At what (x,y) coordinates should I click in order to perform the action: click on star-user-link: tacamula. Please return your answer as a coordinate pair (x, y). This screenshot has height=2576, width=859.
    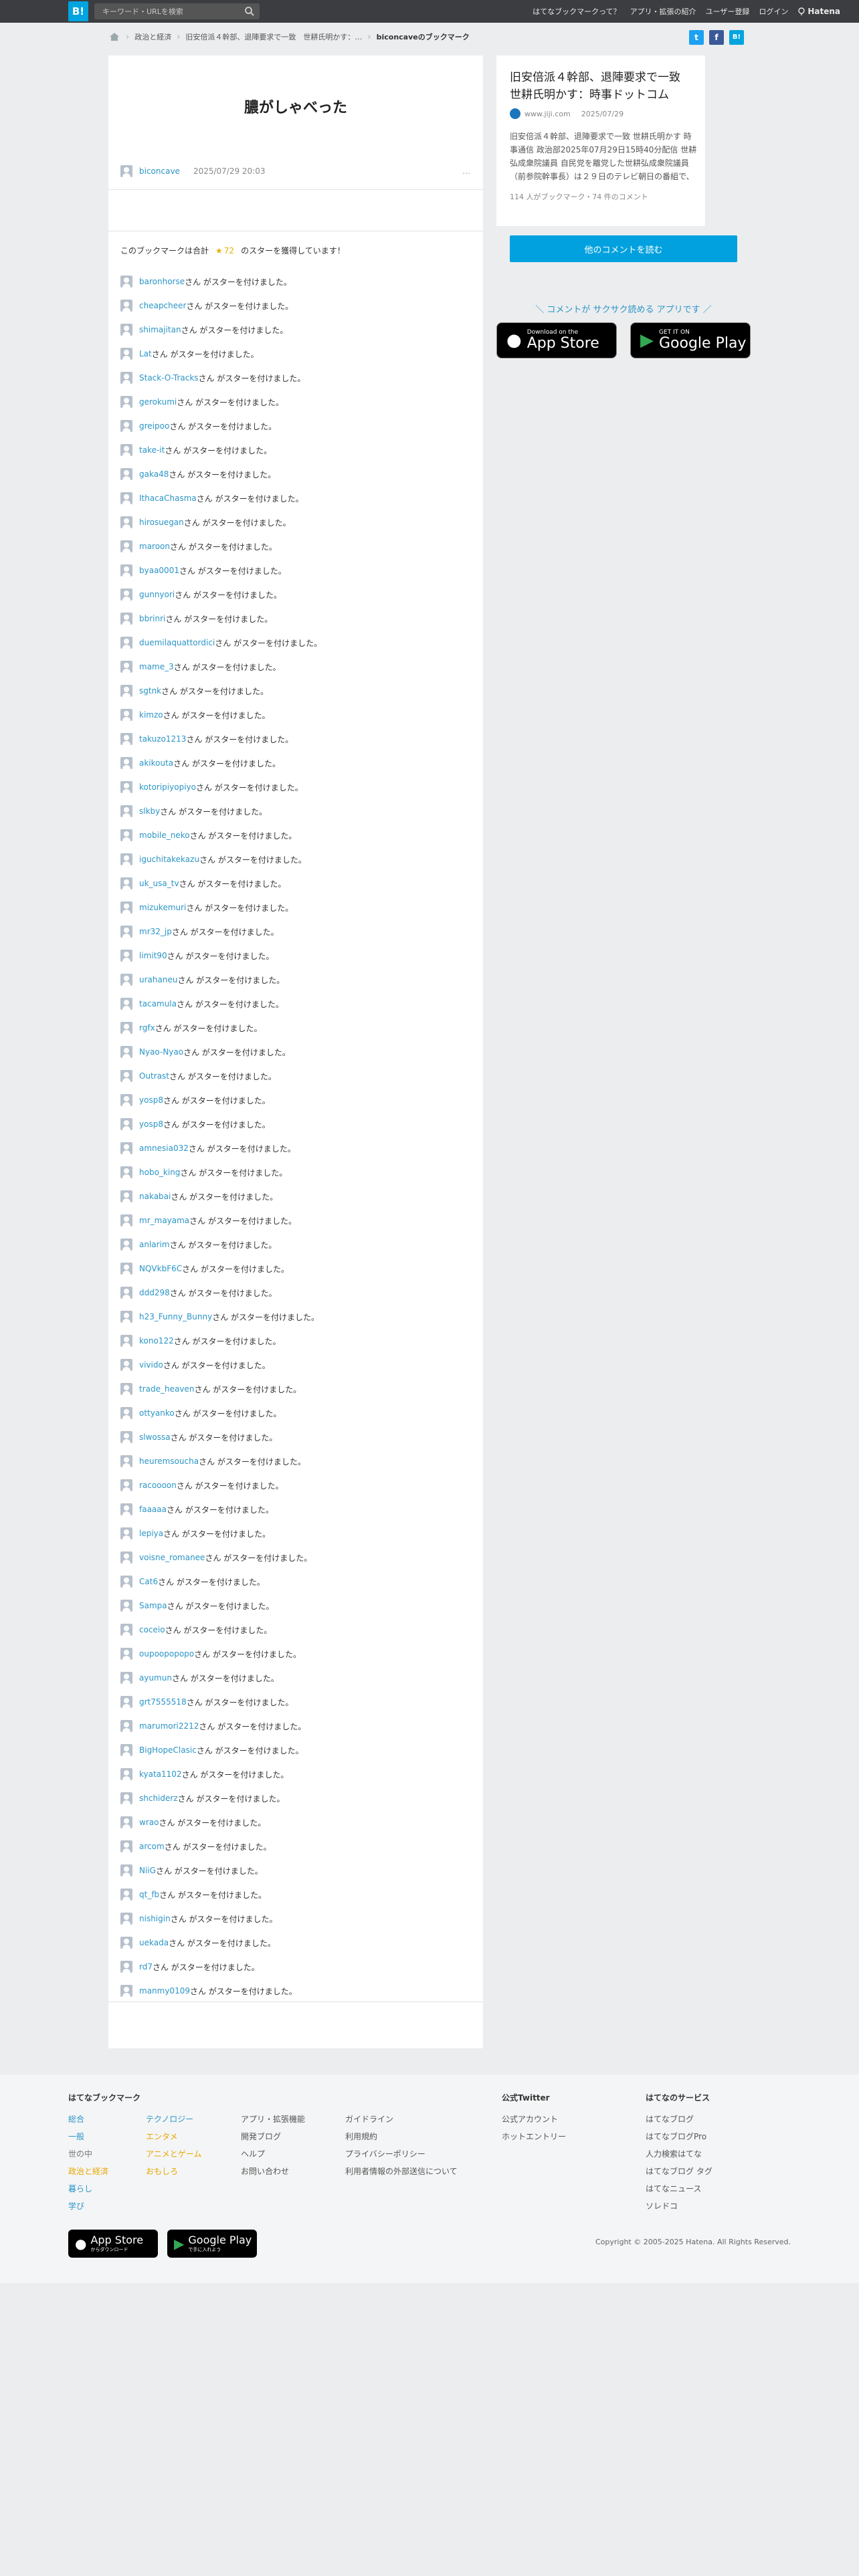
    Looking at the image, I should click on (158, 1004).